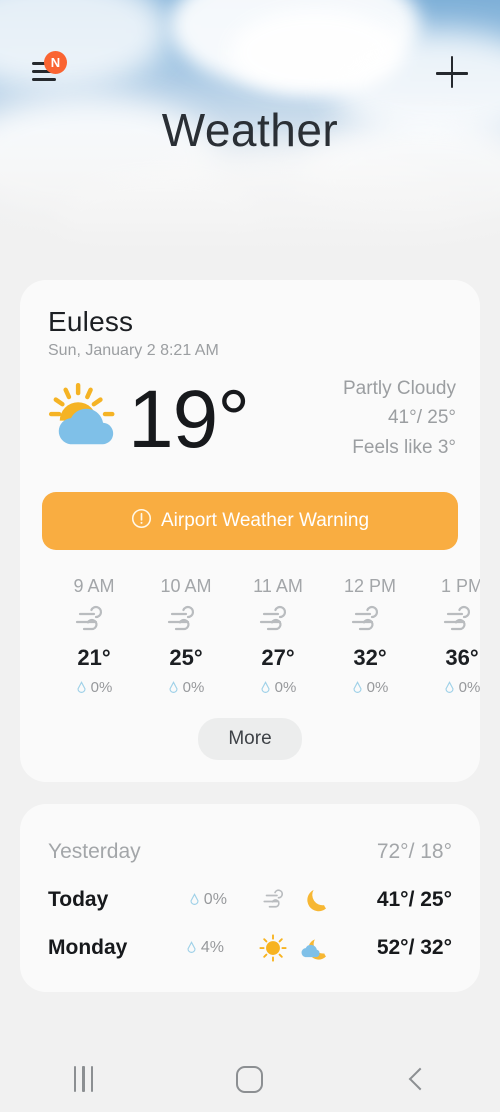  I want to click on hourly-time: 10 AM, so click(186, 586).